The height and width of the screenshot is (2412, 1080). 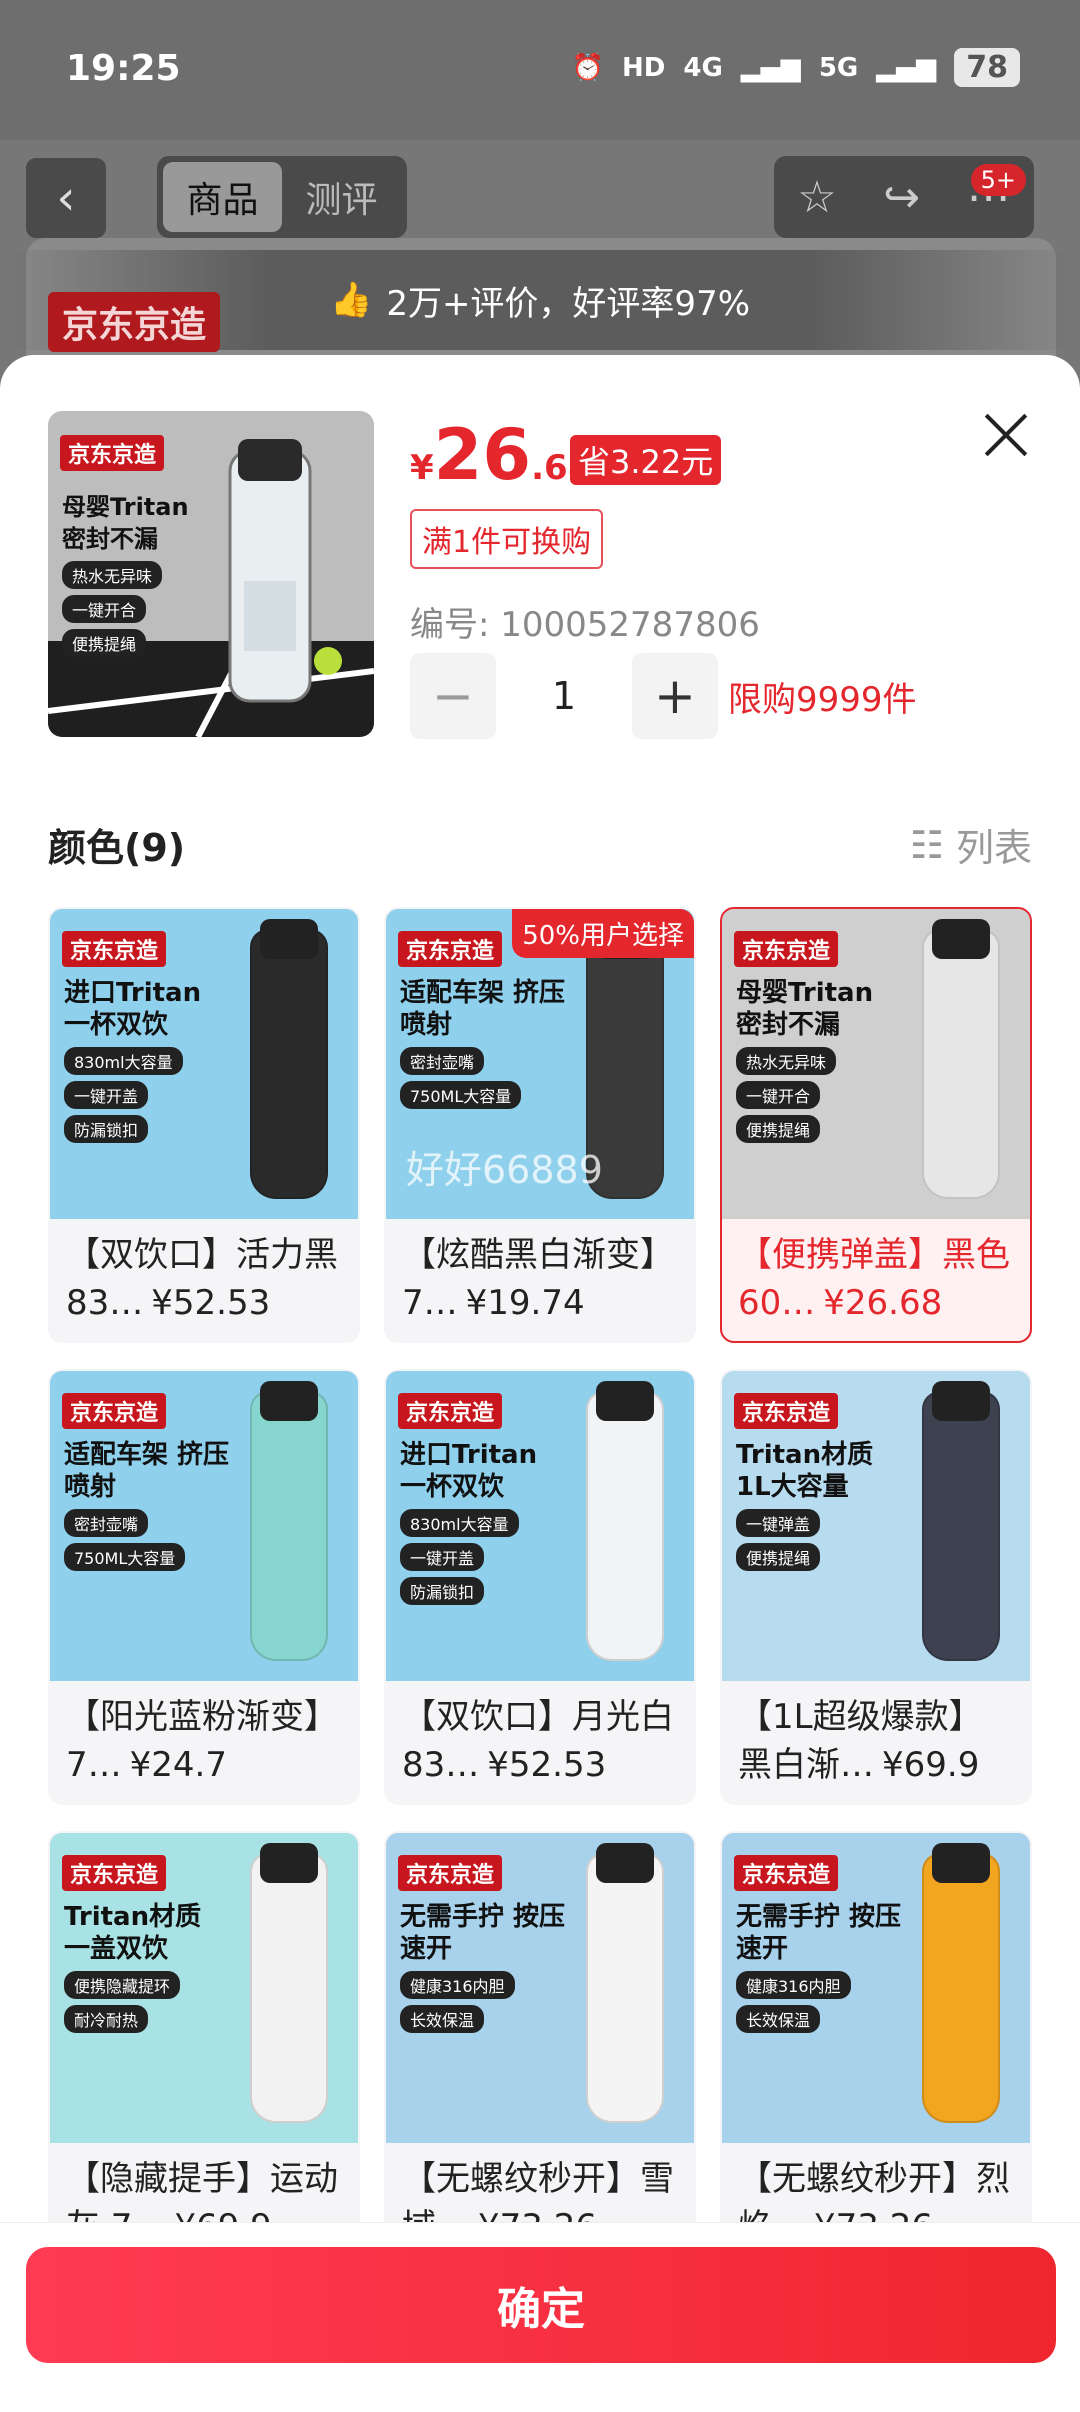 What do you see at coordinates (123, 68) in the screenshot?
I see `status-time: 19:25` at bounding box center [123, 68].